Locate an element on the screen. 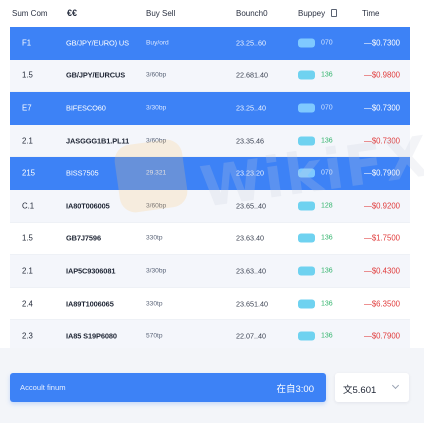 The width and height of the screenshot is (424, 423). pair-cell: GB7J7596 is located at coordinates (83, 238).